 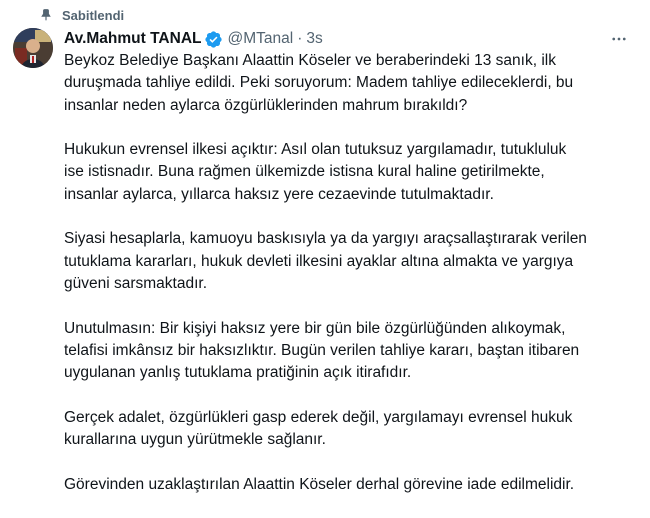 I want to click on tweet-header: Av.Mahmut TANAL @MTanal · 3s, so click(x=349, y=39).